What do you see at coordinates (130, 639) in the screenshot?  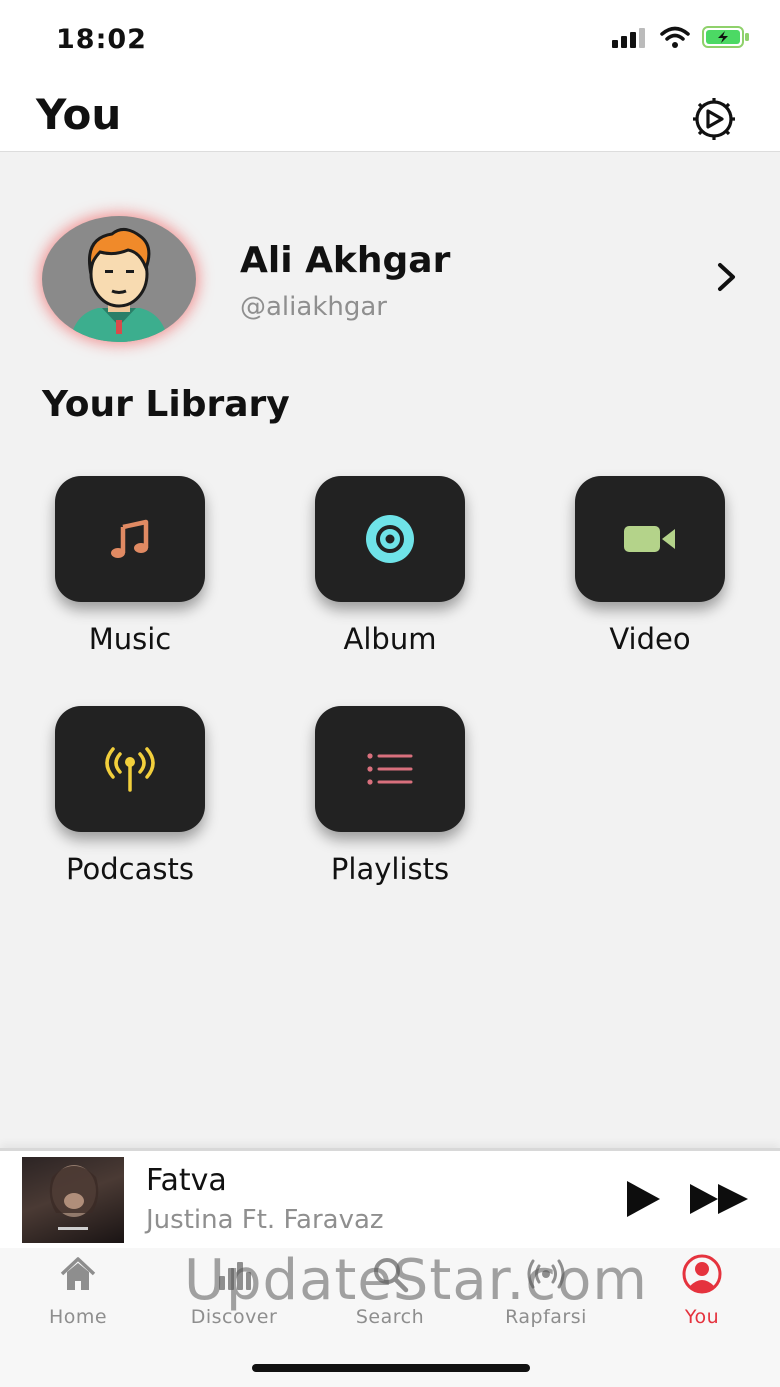 I see `library-item-label: Music` at bounding box center [130, 639].